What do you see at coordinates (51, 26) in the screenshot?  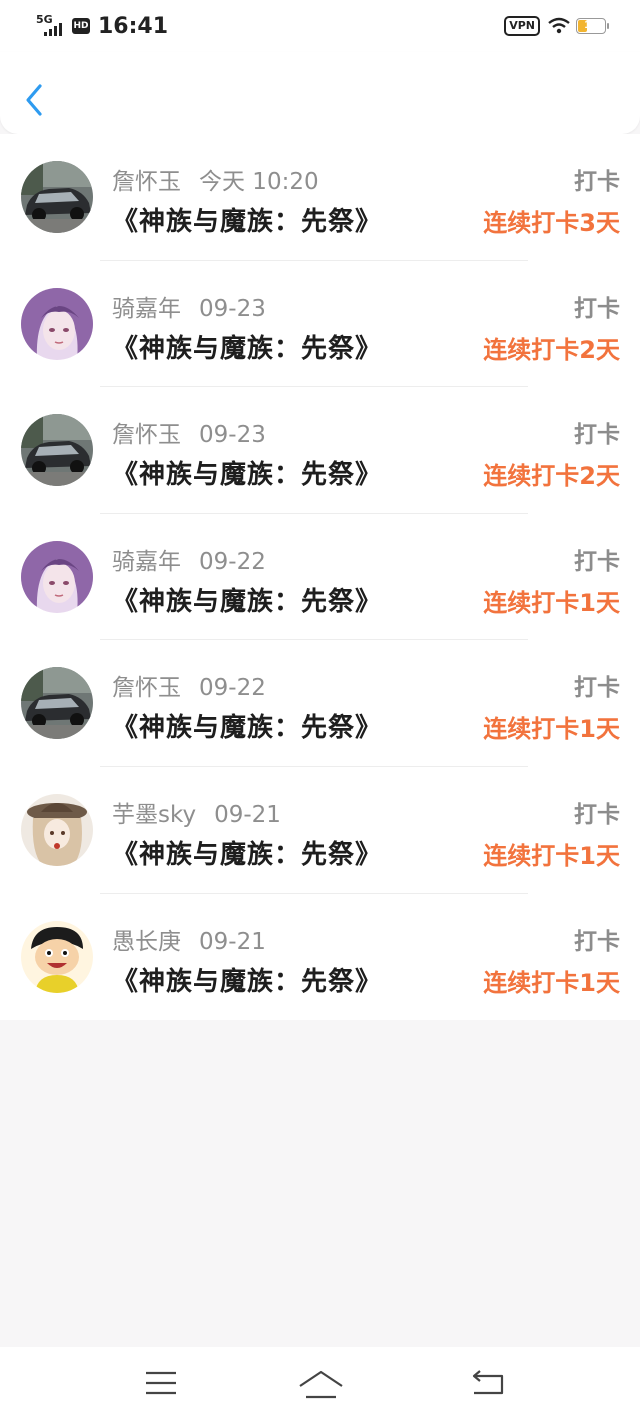 I see `signal-icon: 5G` at bounding box center [51, 26].